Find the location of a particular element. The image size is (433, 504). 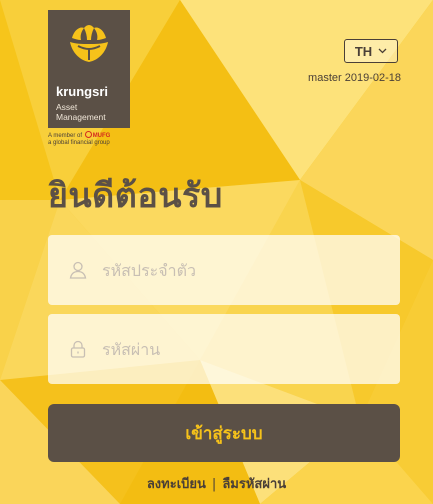

bottom-links: ลงทะเบียน | ลืมรหัสผ่าน is located at coordinates (216, 483).